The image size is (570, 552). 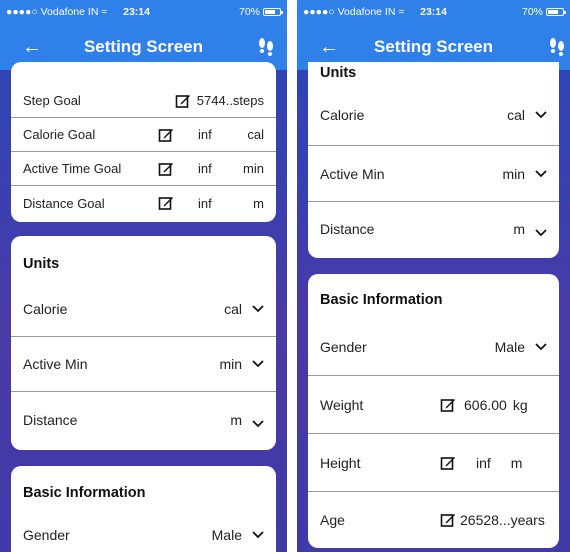 What do you see at coordinates (59, 134) in the screenshot?
I see `goal-label: Calorie Goal` at bounding box center [59, 134].